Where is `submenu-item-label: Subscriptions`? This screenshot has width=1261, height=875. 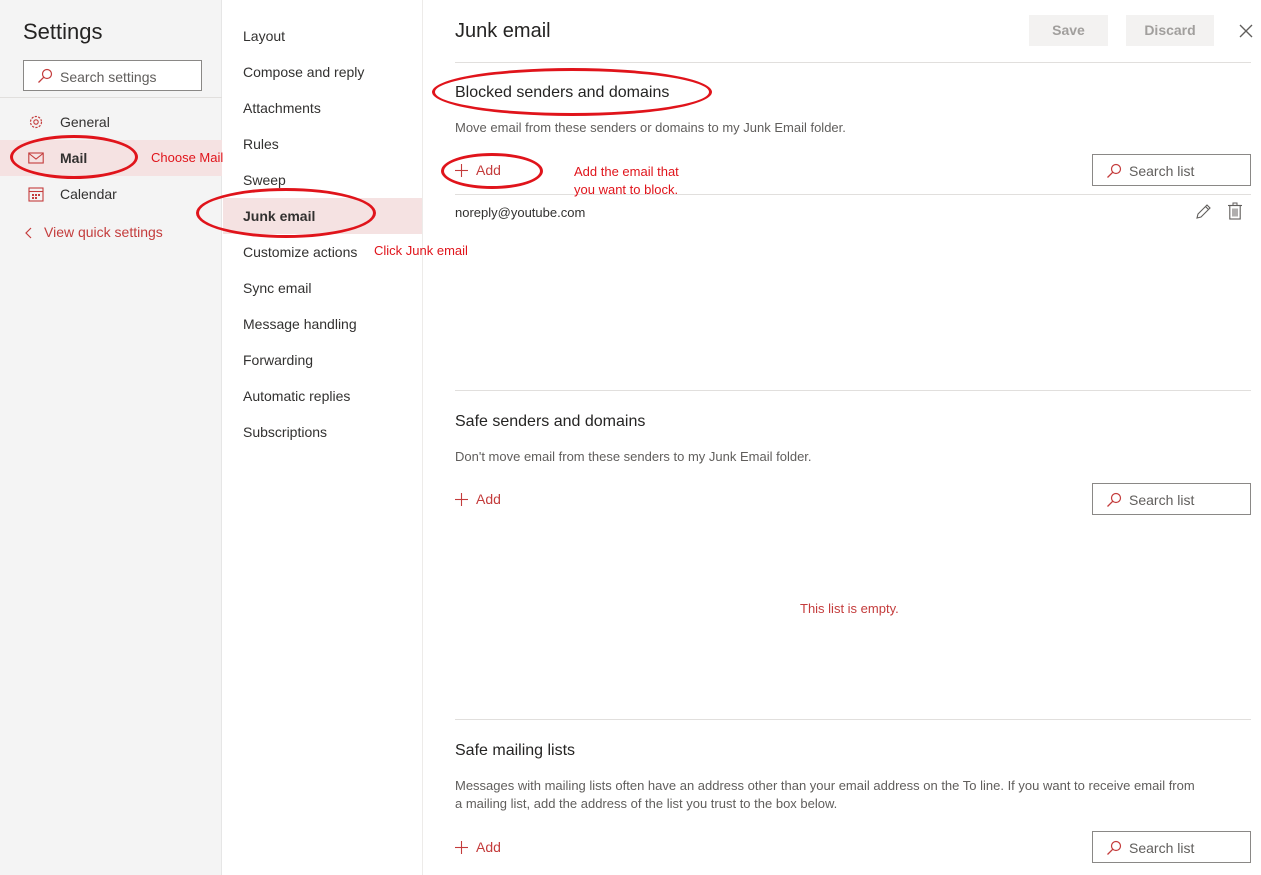
submenu-item-label: Subscriptions is located at coordinates (285, 432).